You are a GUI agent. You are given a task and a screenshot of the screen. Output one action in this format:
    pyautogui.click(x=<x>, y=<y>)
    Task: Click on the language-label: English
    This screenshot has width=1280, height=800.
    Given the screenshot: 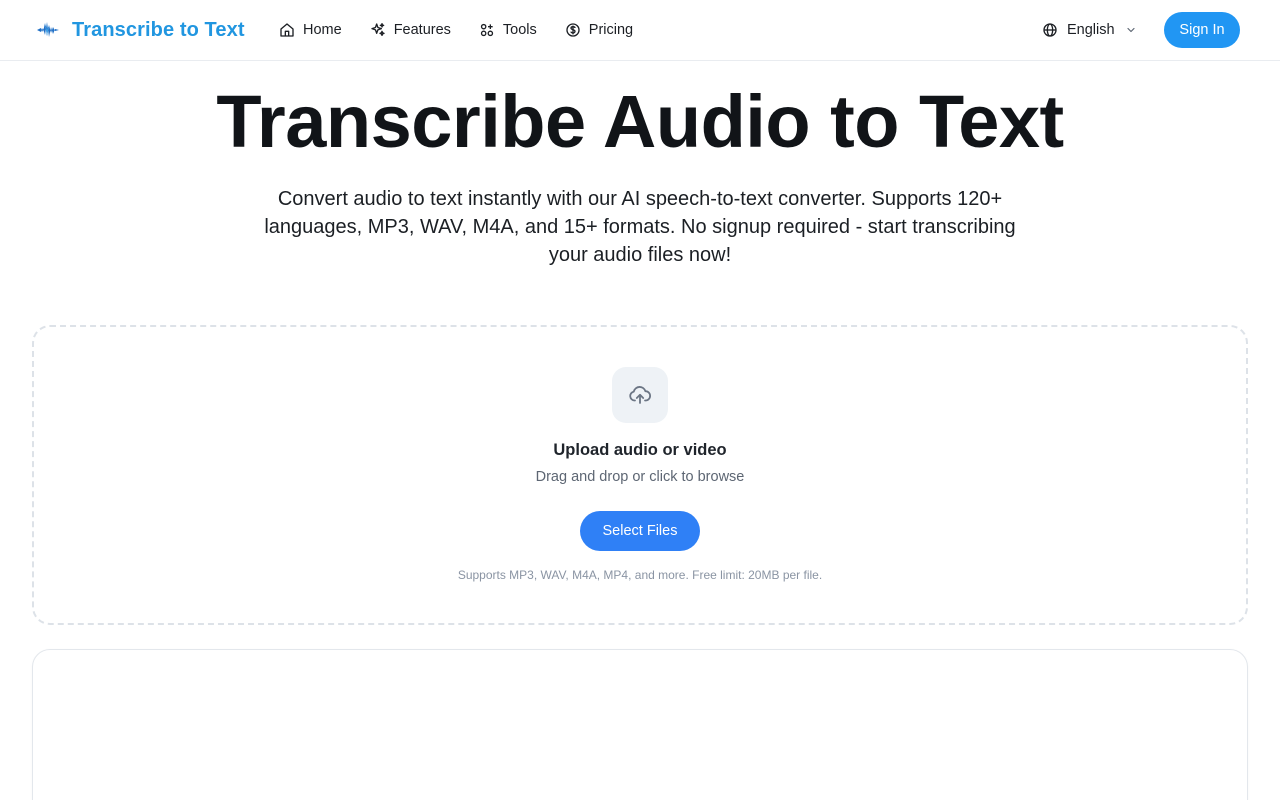 What is the action you would take?
    pyautogui.click(x=1091, y=30)
    